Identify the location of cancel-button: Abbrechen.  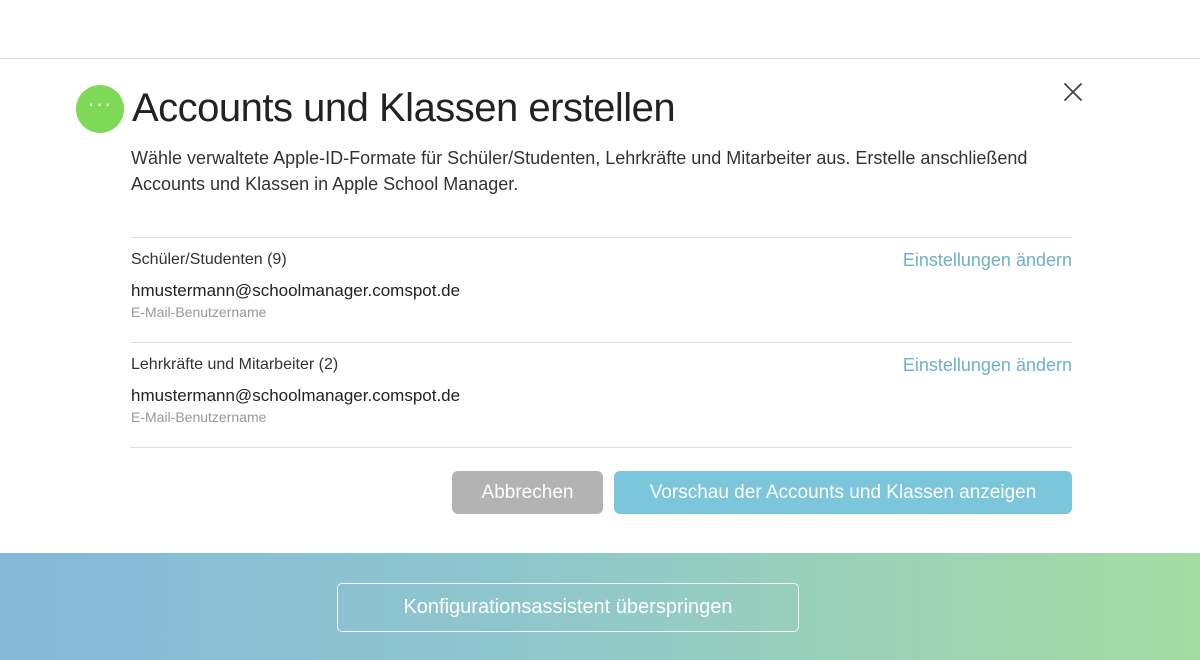
(527, 492).